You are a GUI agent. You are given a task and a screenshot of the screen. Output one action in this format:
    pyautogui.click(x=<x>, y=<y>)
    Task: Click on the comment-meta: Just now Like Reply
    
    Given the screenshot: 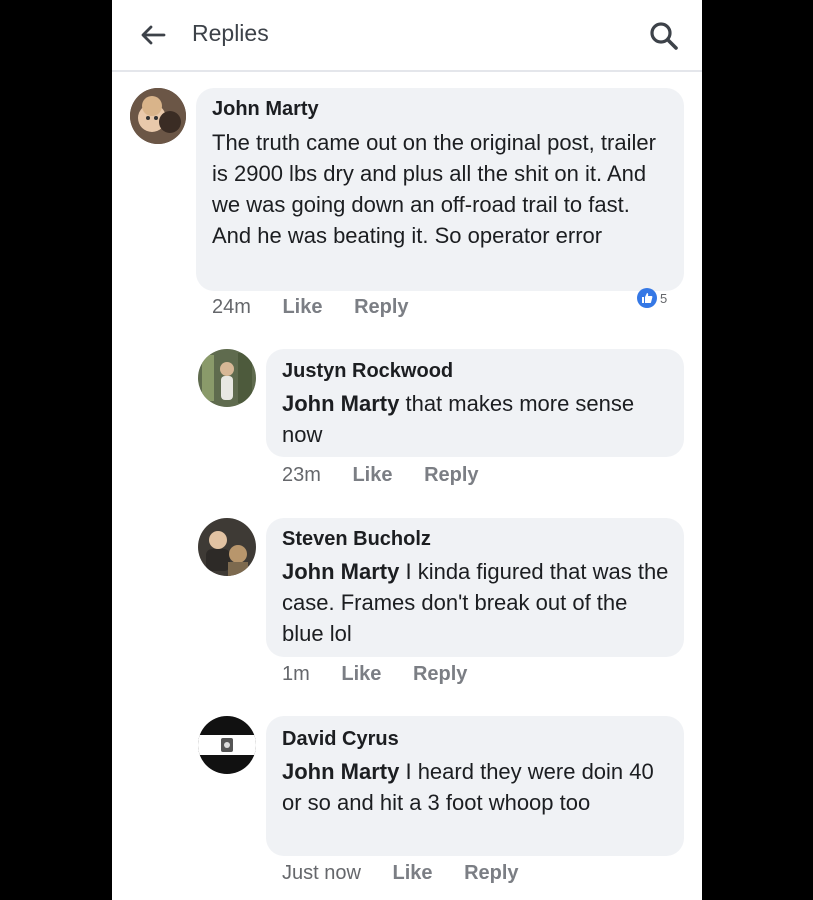 What is the action you would take?
    pyautogui.click(x=400, y=873)
    